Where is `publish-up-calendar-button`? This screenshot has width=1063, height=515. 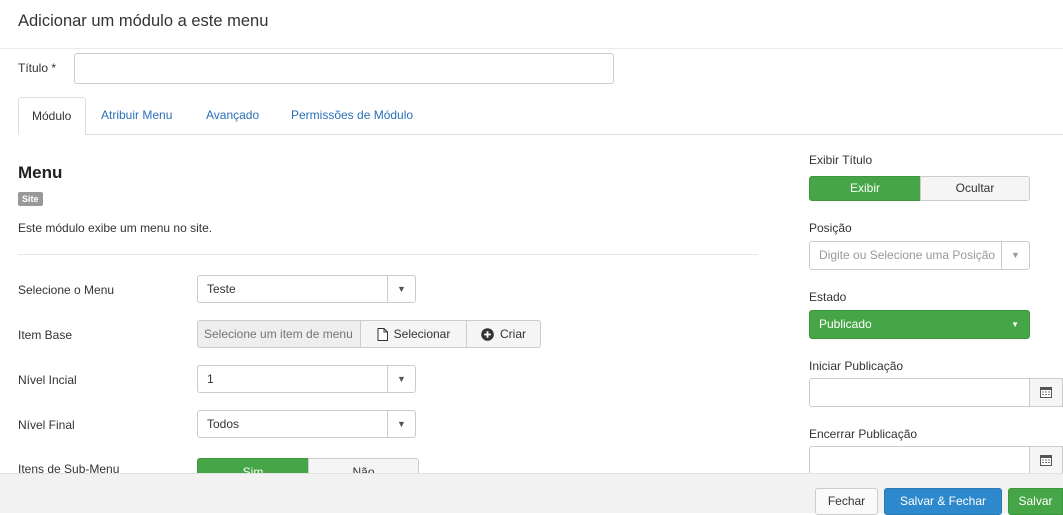
publish-up-calendar-button is located at coordinates (1046, 392).